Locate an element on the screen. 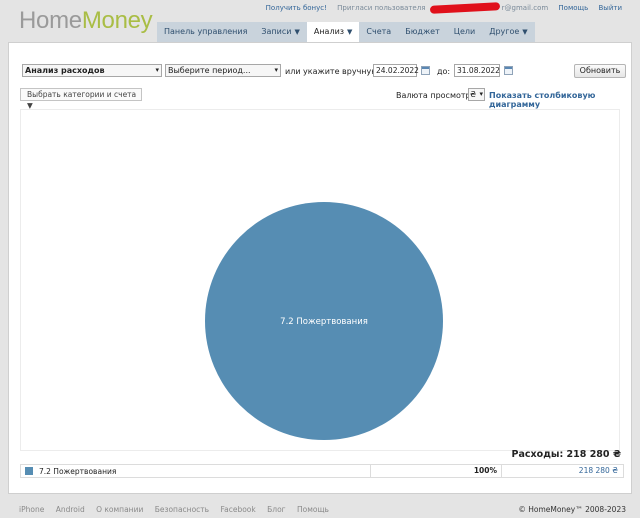 The image size is (640, 518). date-to-label: до: is located at coordinates (444, 71).